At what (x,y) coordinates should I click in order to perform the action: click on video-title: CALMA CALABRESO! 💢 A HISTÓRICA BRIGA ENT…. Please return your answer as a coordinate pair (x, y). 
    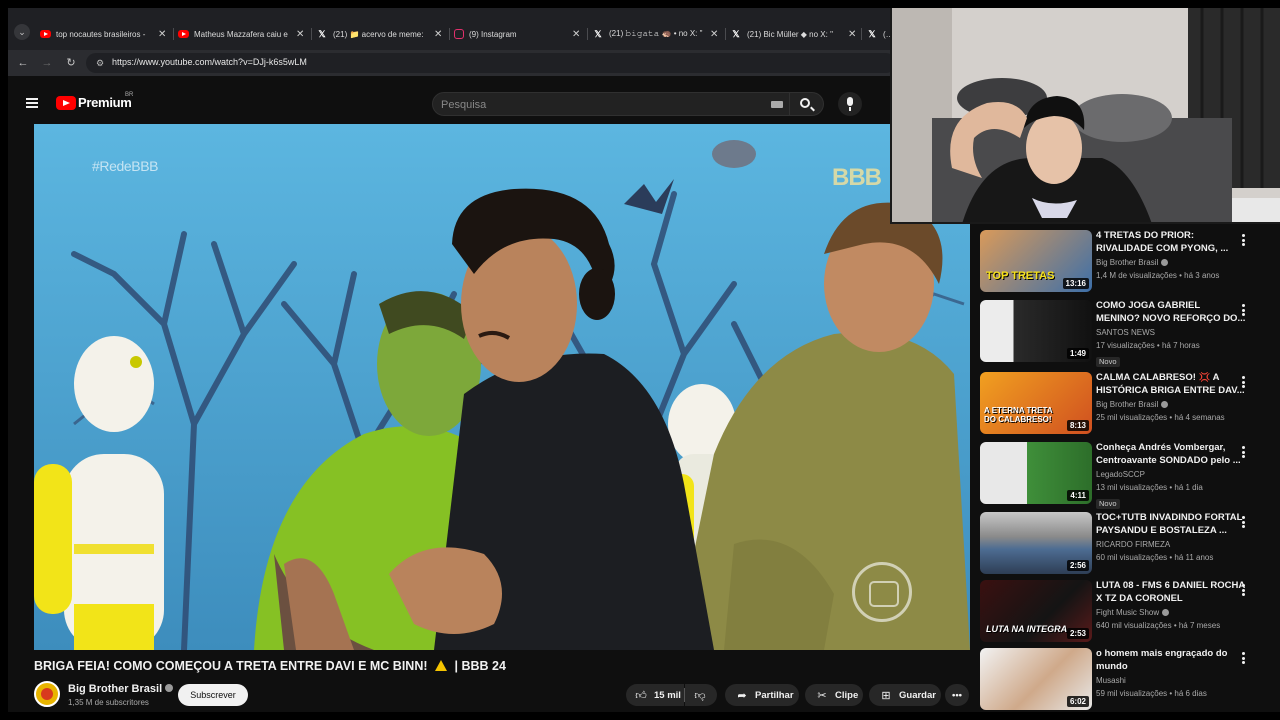
    Looking at the image, I should click on (1171, 384).